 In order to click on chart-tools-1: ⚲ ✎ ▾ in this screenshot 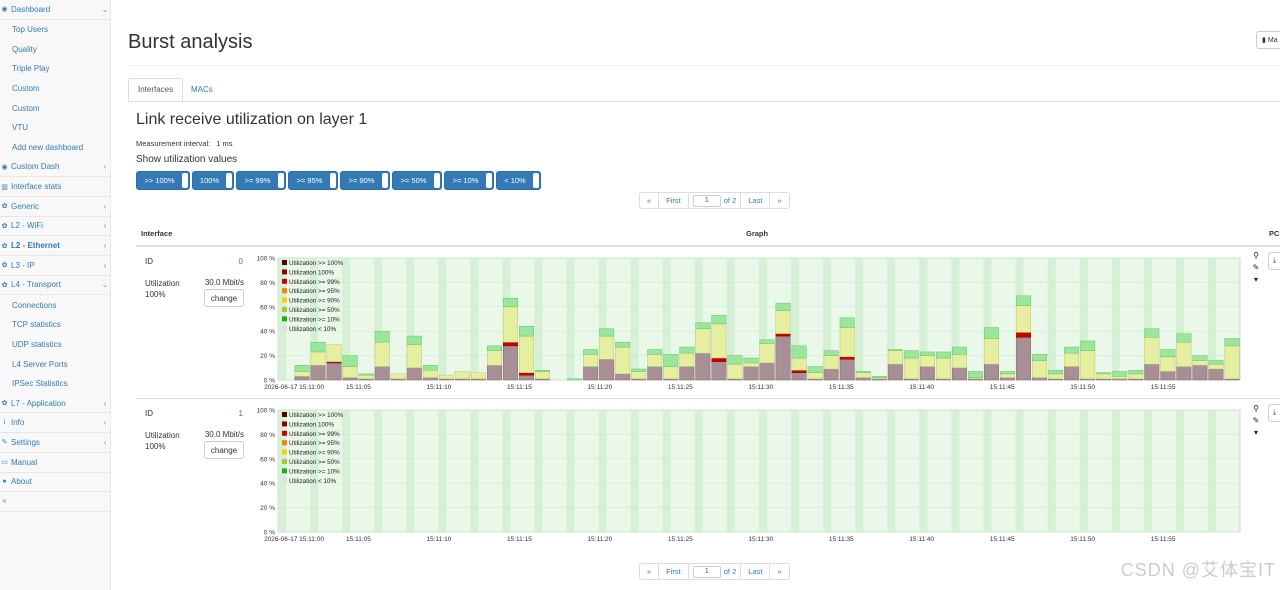, I will do `click(1256, 421)`.